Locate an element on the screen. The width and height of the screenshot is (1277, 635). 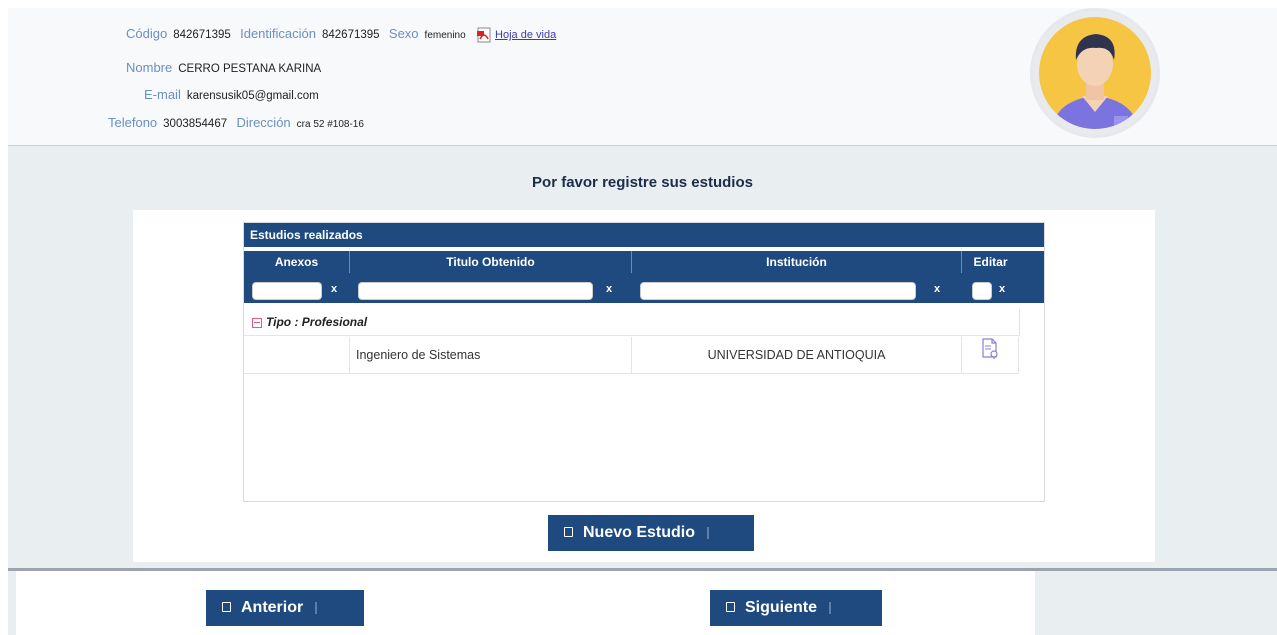
direccion-value: cra 52 #108-16 is located at coordinates (330, 124).